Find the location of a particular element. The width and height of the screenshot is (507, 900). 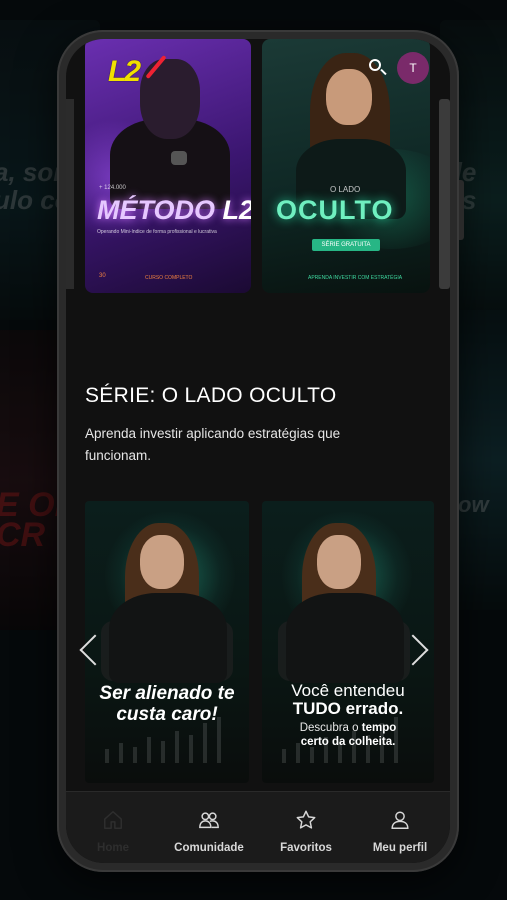

search-icon is located at coordinates (378, 68).